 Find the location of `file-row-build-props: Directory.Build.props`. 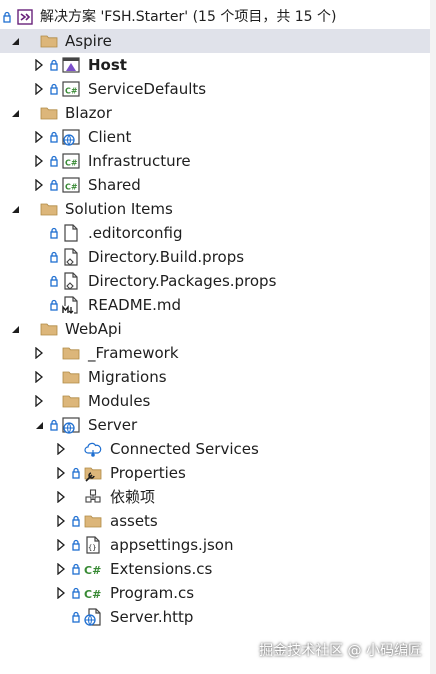

file-row-build-props: Directory.Build.props is located at coordinates (215, 257).